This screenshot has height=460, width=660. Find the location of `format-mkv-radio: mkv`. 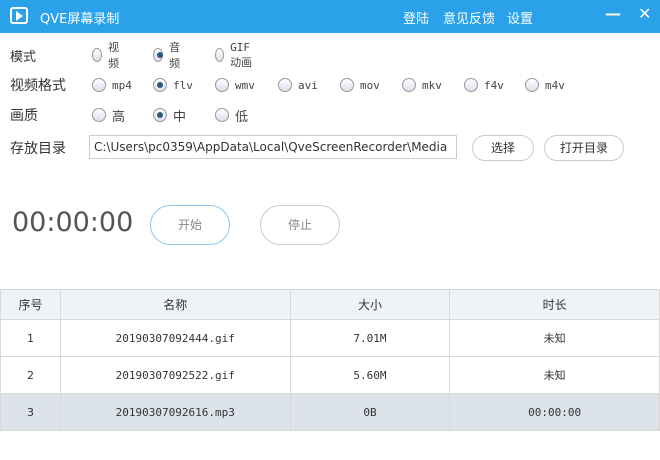

format-mkv-radio: mkv is located at coordinates (422, 85).